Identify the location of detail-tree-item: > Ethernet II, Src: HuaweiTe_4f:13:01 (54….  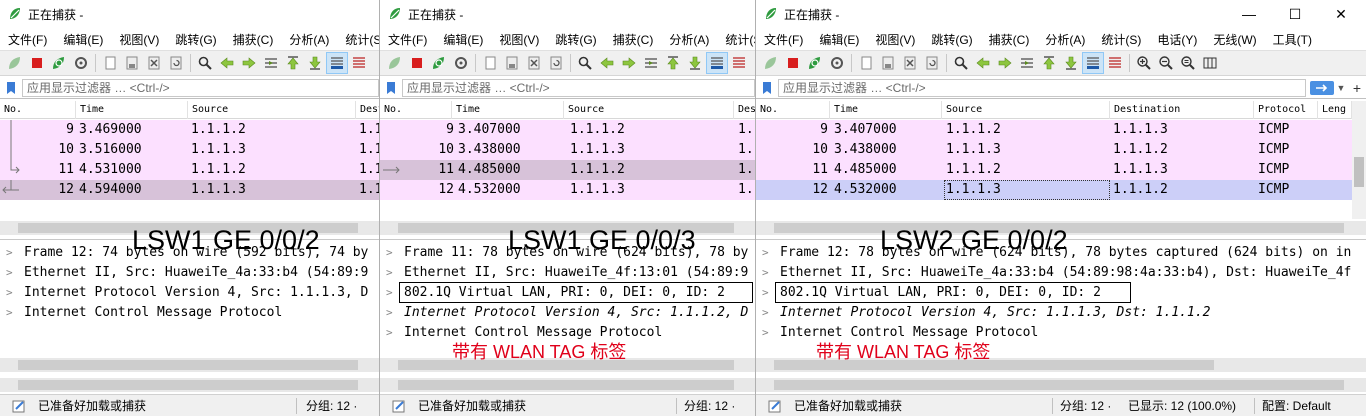
(567, 273).